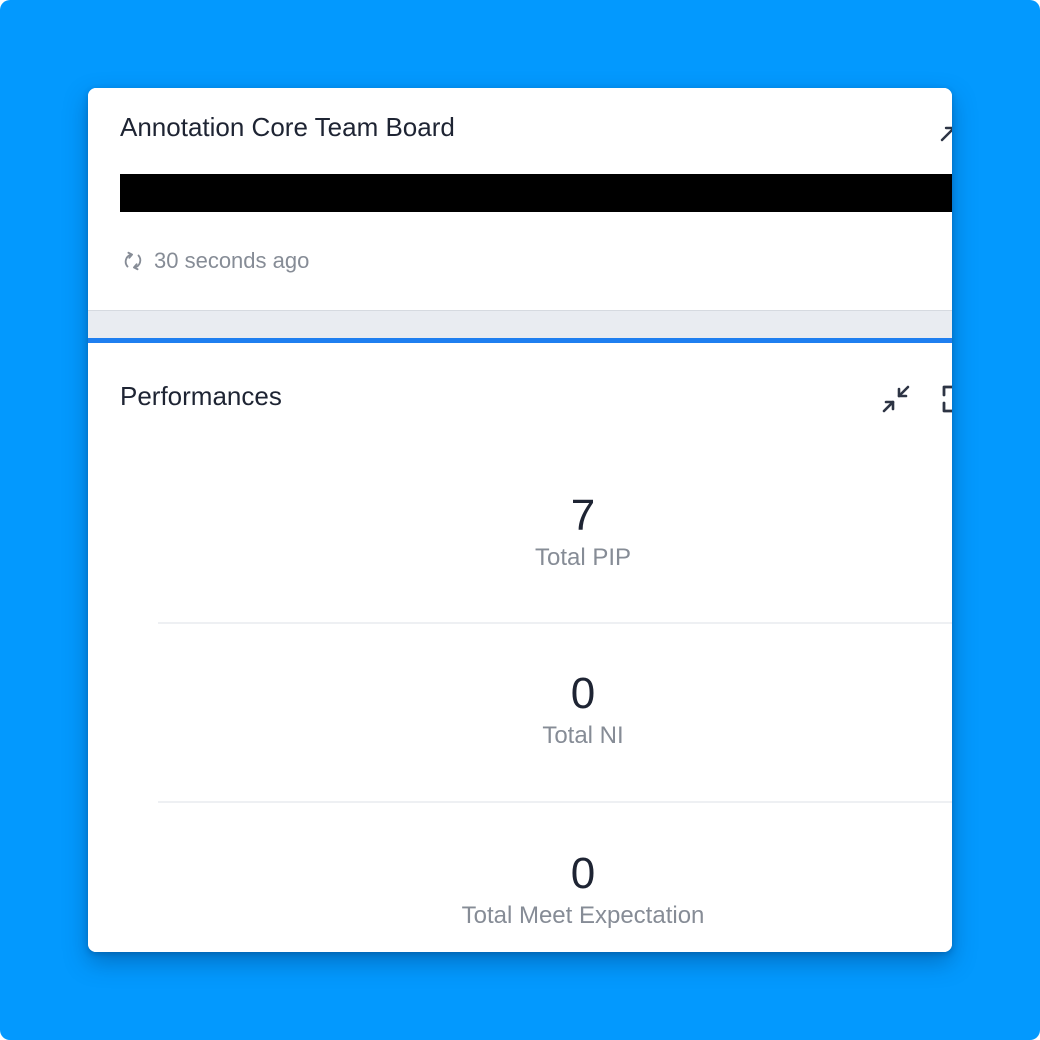 The width and height of the screenshot is (1040, 1040). Describe the element at coordinates (555, 890) in the screenshot. I see `stat-total-meet-expectation: 0 Total Meet Expectation` at that location.